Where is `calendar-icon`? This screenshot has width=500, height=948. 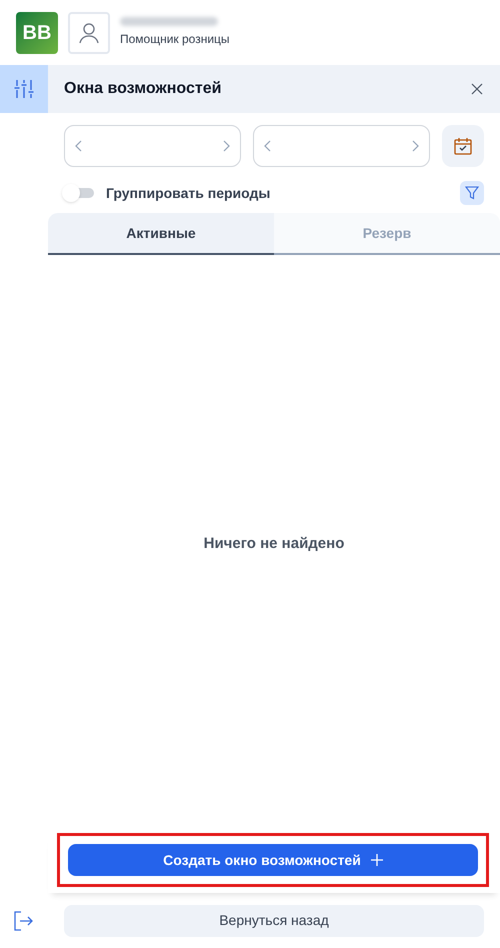 calendar-icon is located at coordinates (463, 146).